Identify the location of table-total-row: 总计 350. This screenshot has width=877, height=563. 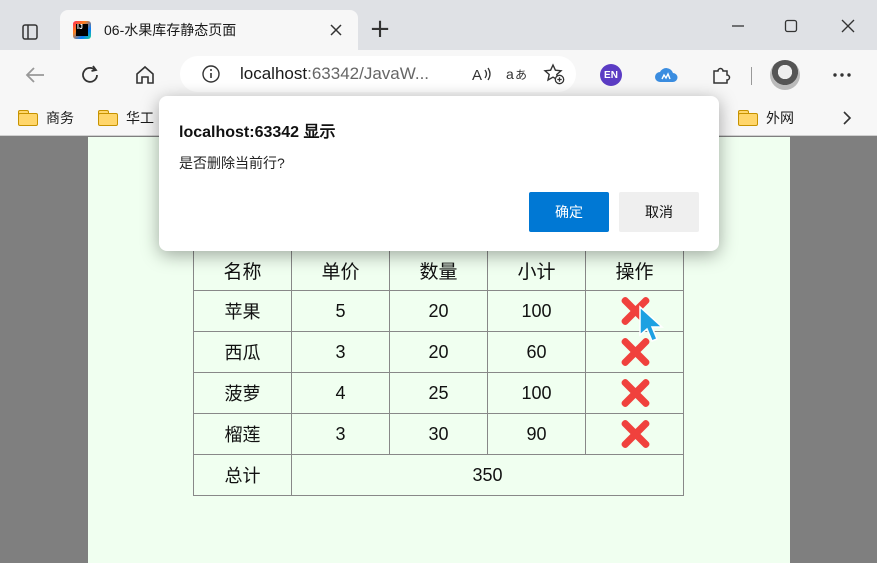
(438, 475).